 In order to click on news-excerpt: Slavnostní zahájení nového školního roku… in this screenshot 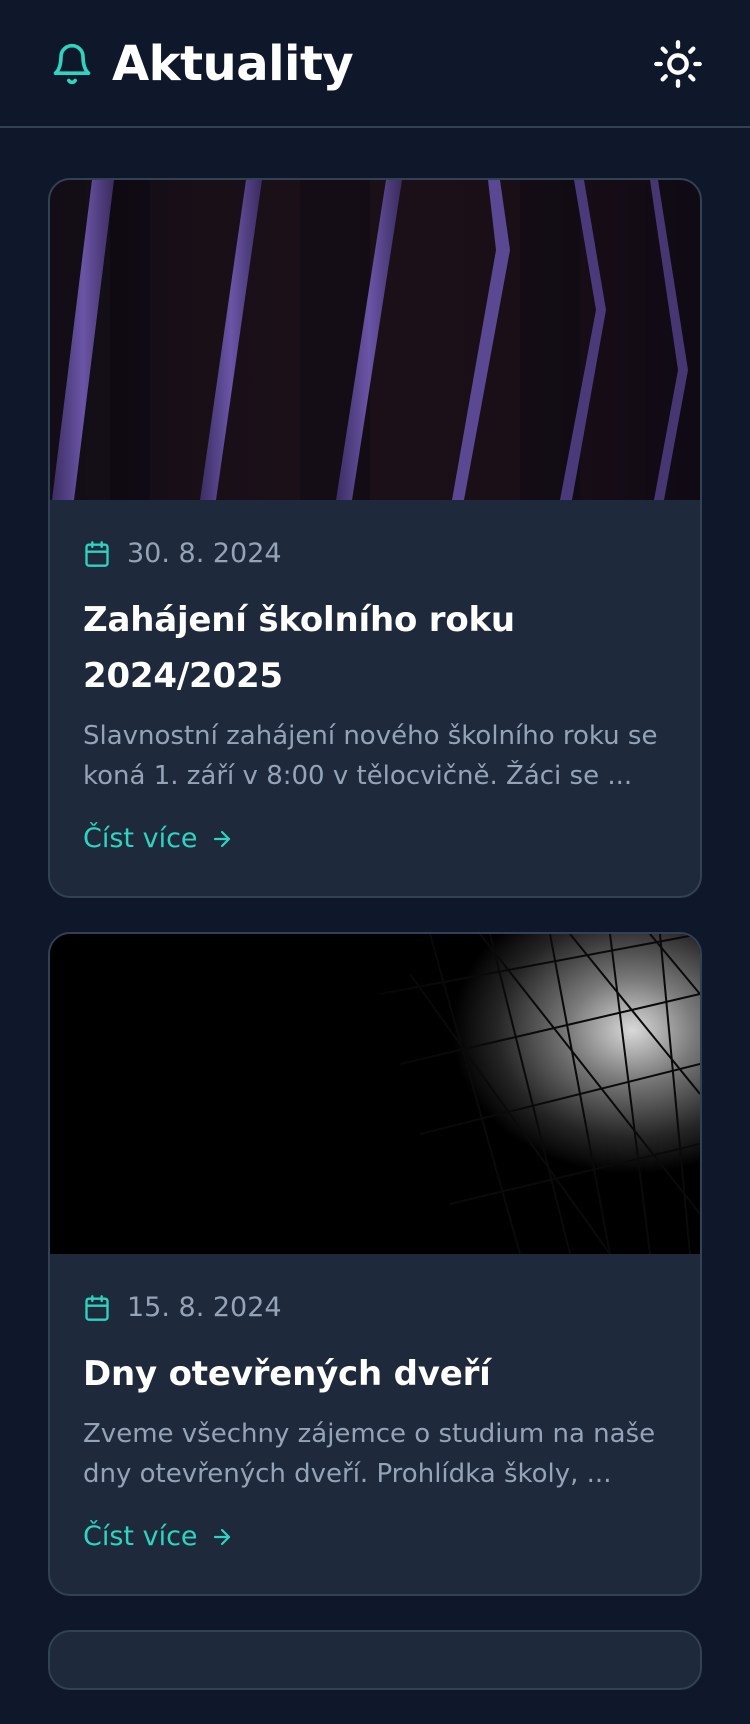, I will do `click(370, 756)`.